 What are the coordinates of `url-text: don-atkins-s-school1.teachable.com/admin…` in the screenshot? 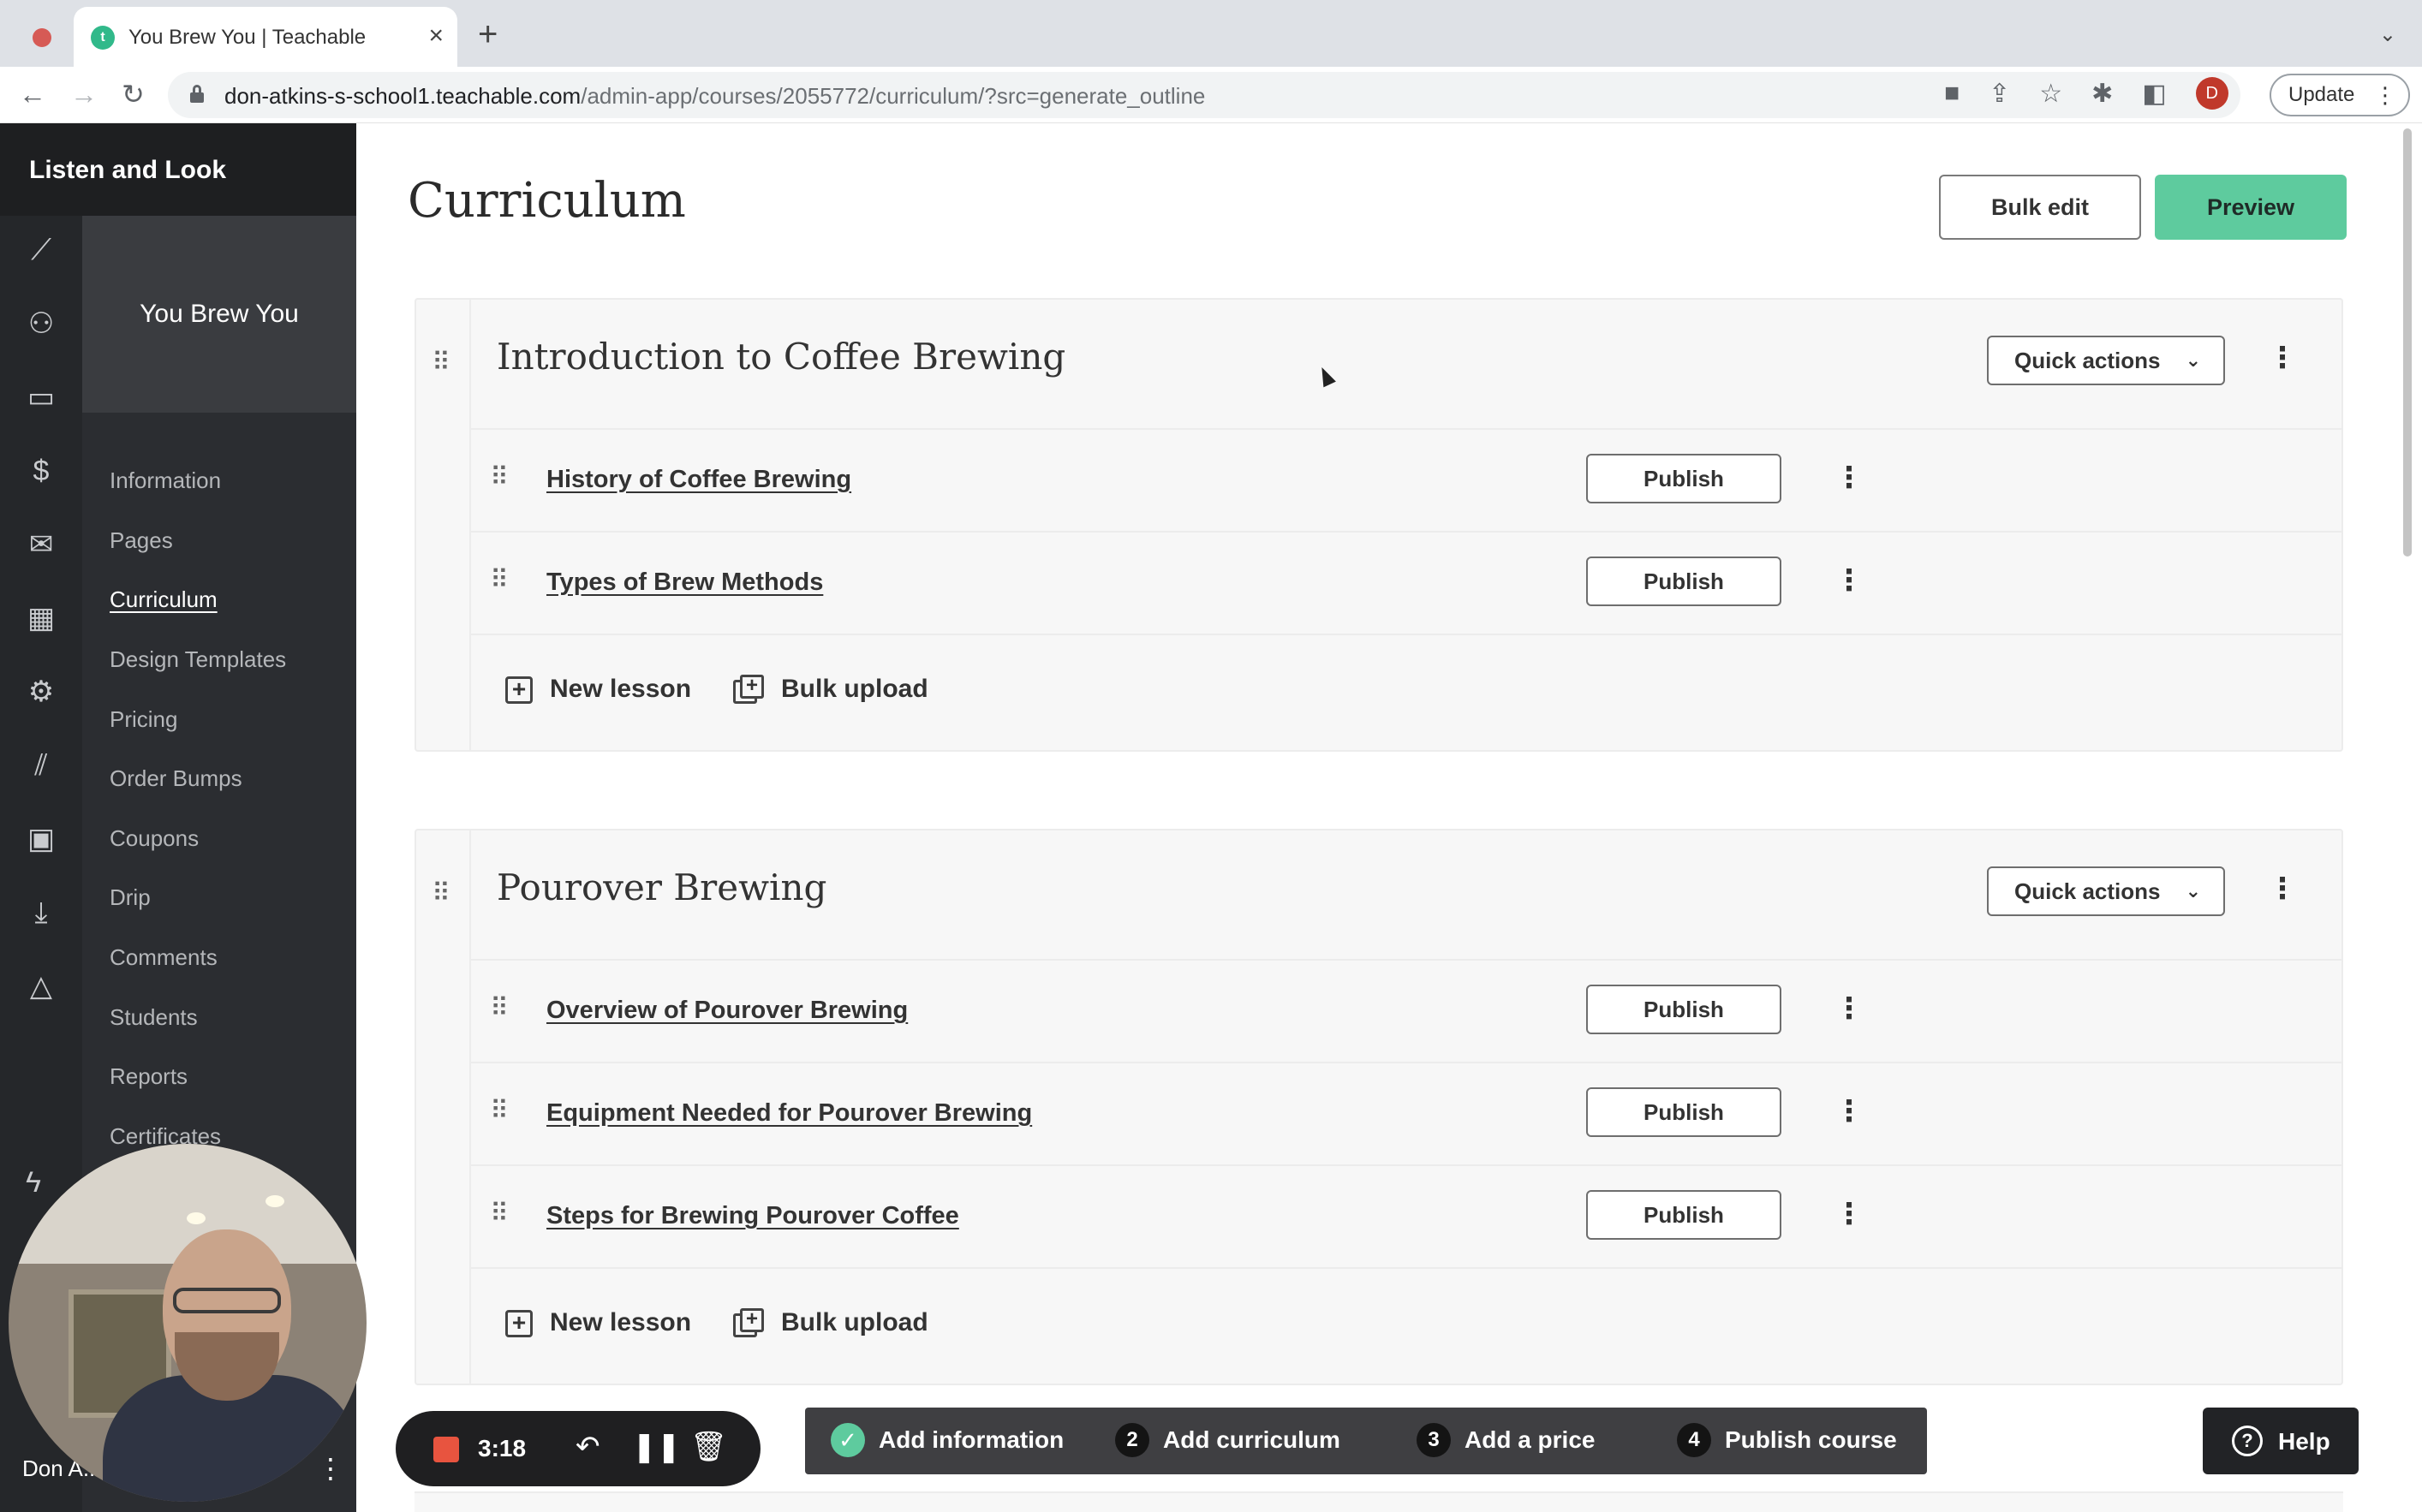 It's located at (714, 96).